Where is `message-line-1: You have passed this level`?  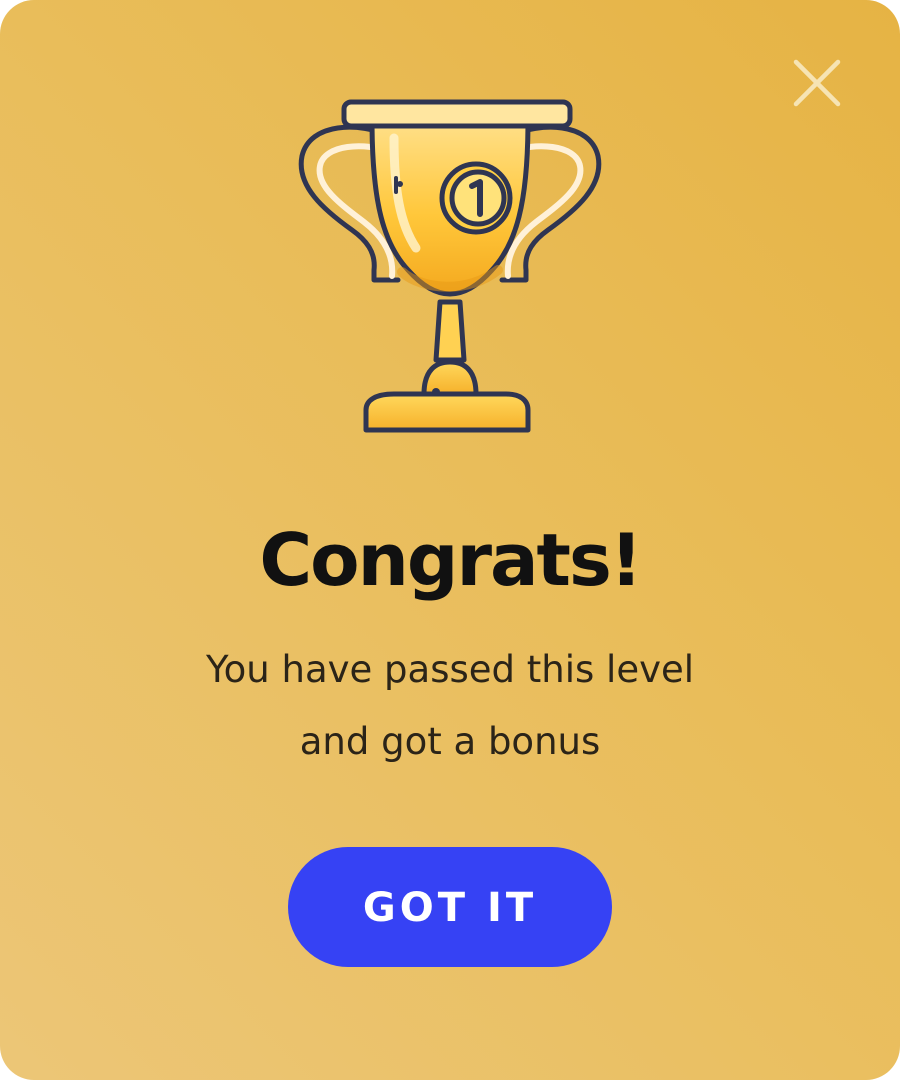 message-line-1: You have passed this level is located at coordinates (450, 669).